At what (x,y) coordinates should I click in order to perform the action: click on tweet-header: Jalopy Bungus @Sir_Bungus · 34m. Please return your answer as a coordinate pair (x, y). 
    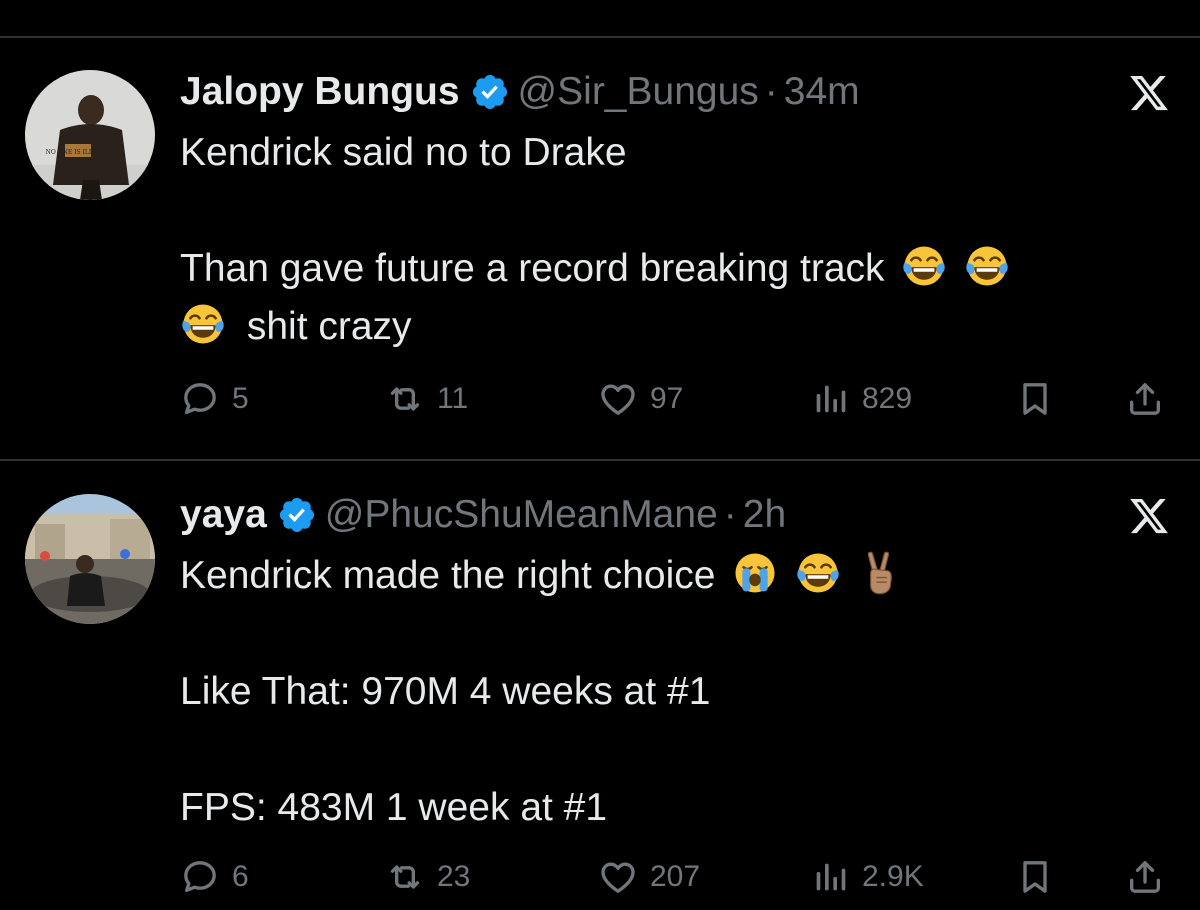
    Looking at the image, I should click on (520, 92).